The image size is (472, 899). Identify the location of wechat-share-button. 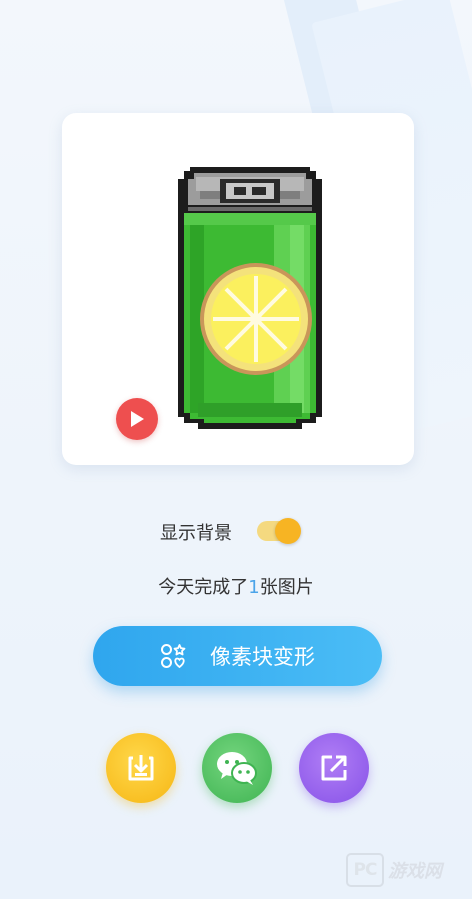
(237, 768).